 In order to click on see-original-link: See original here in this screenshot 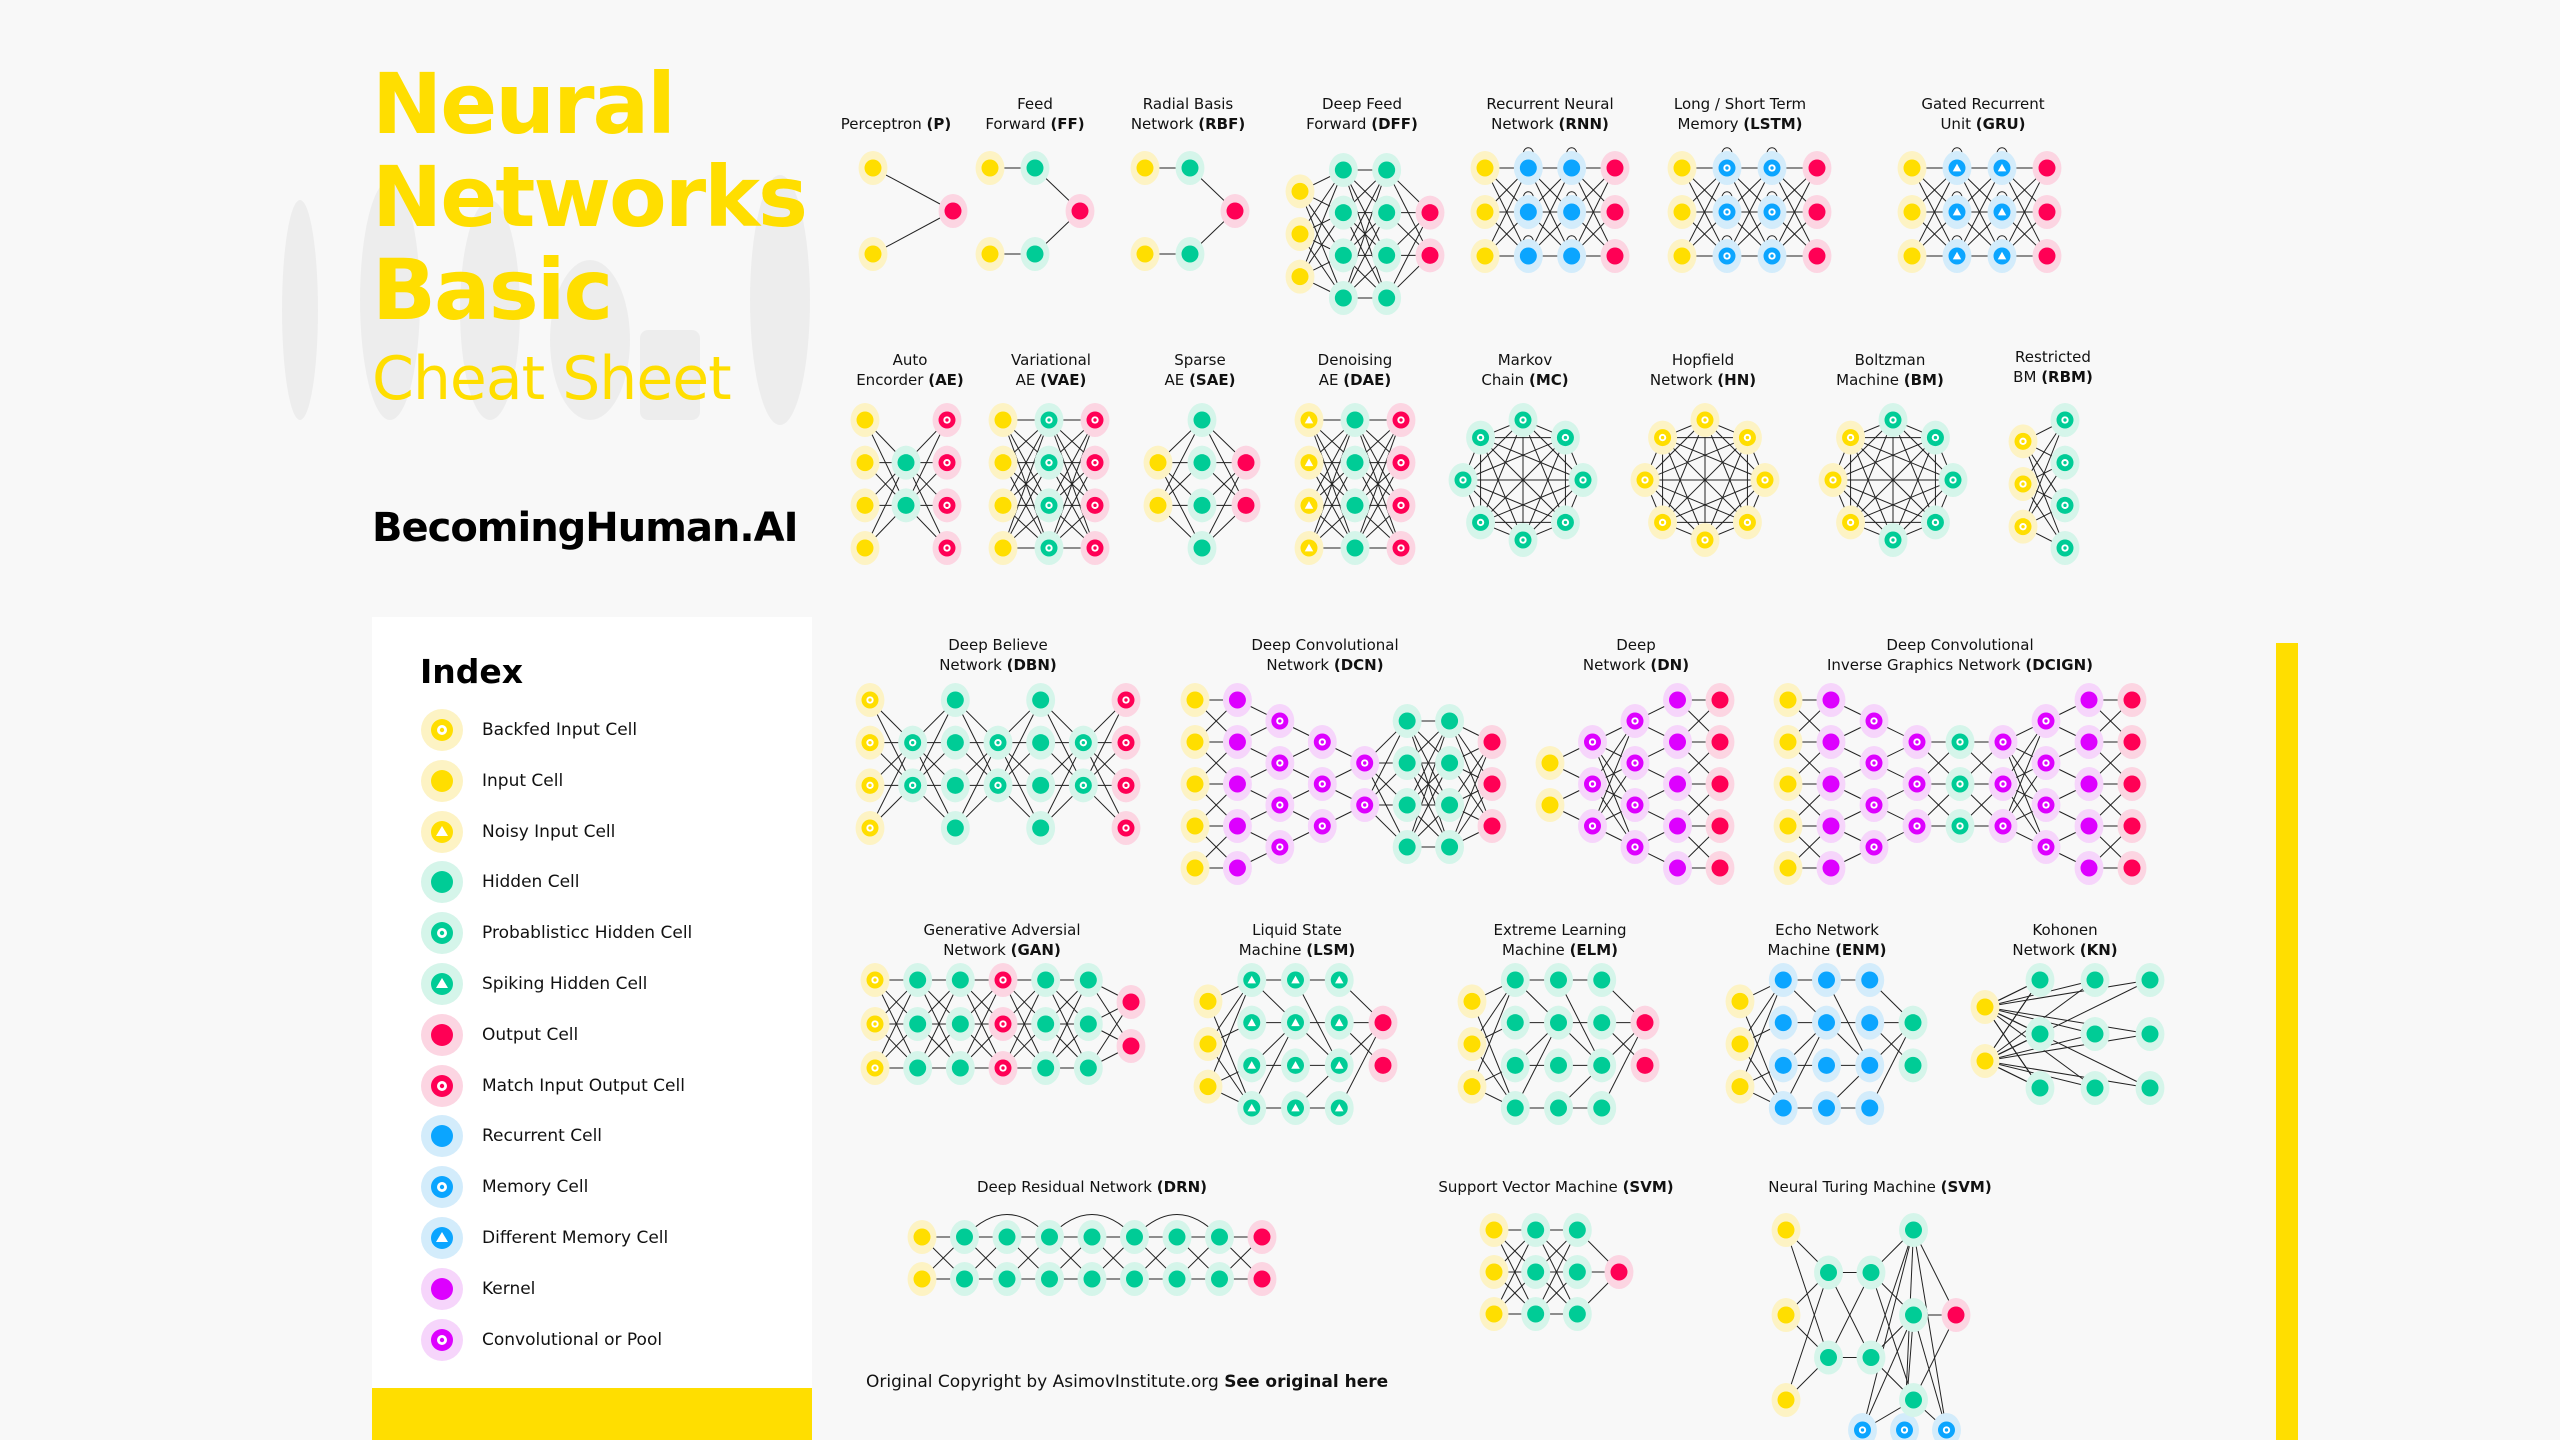, I will do `click(1306, 1382)`.